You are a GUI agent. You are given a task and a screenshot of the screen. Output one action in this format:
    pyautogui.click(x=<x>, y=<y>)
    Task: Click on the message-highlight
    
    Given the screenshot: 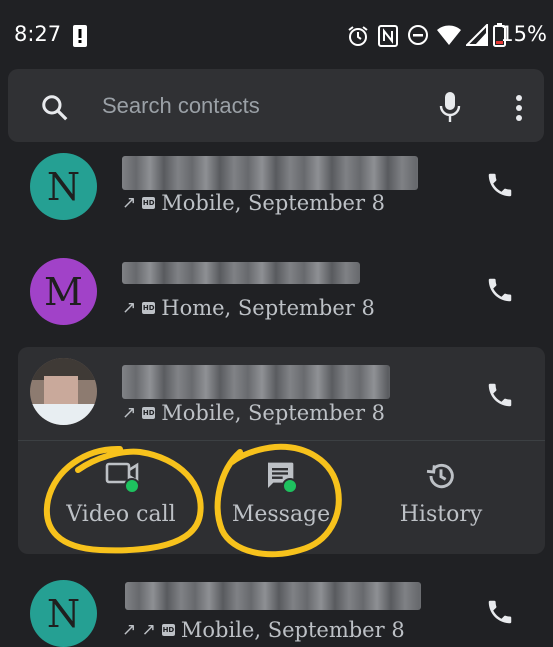 What is the action you would take?
    pyautogui.click(x=278, y=500)
    